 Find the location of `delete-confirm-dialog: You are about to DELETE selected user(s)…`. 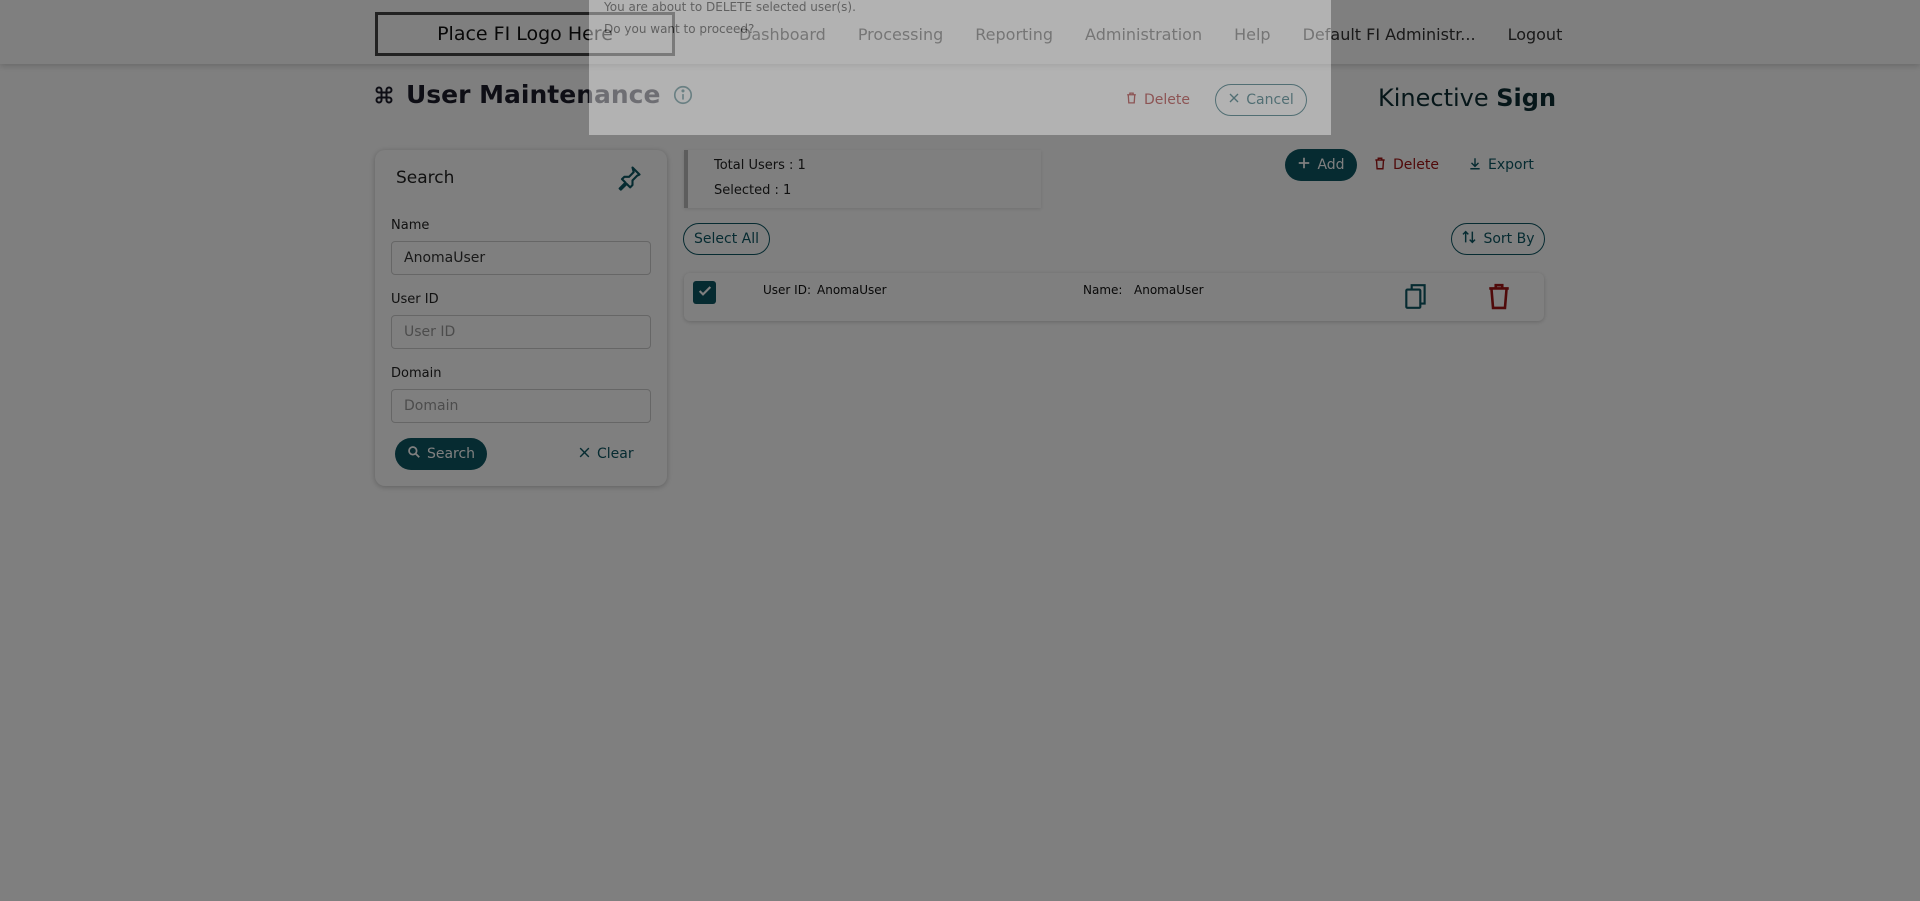

delete-confirm-dialog: You are about to DELETE selected user(s)… is located at coordinates (960, 67).